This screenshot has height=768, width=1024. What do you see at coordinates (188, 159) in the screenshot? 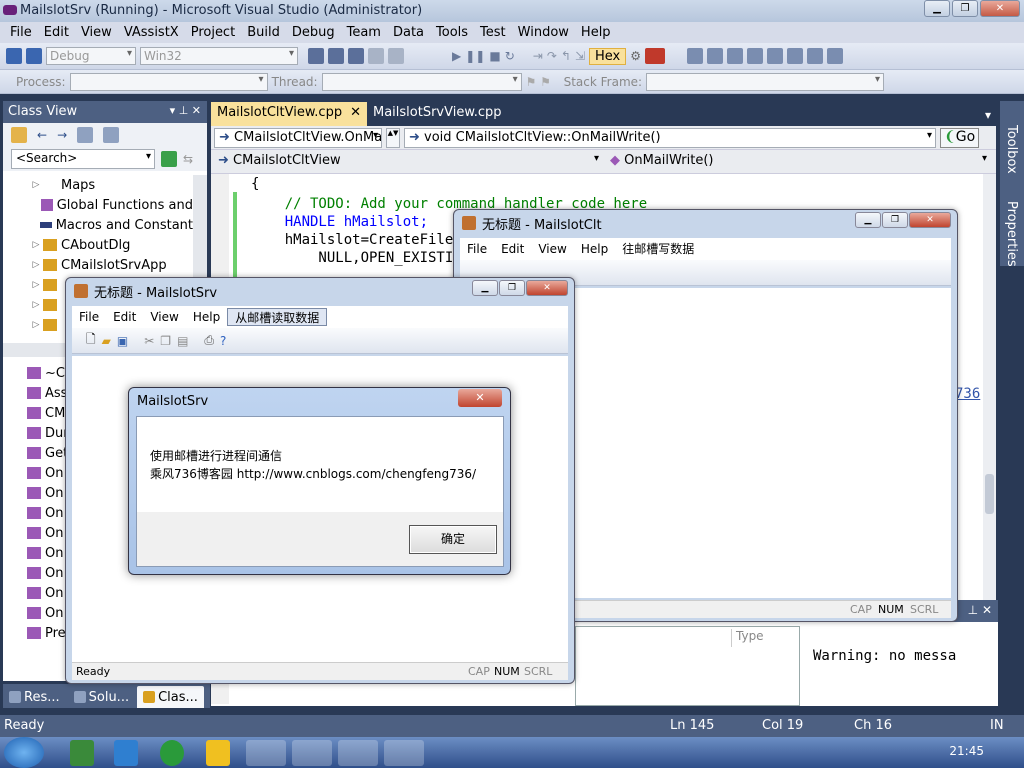
I see `clear-search-icon: ⇆` at bounding box center [188, 159].